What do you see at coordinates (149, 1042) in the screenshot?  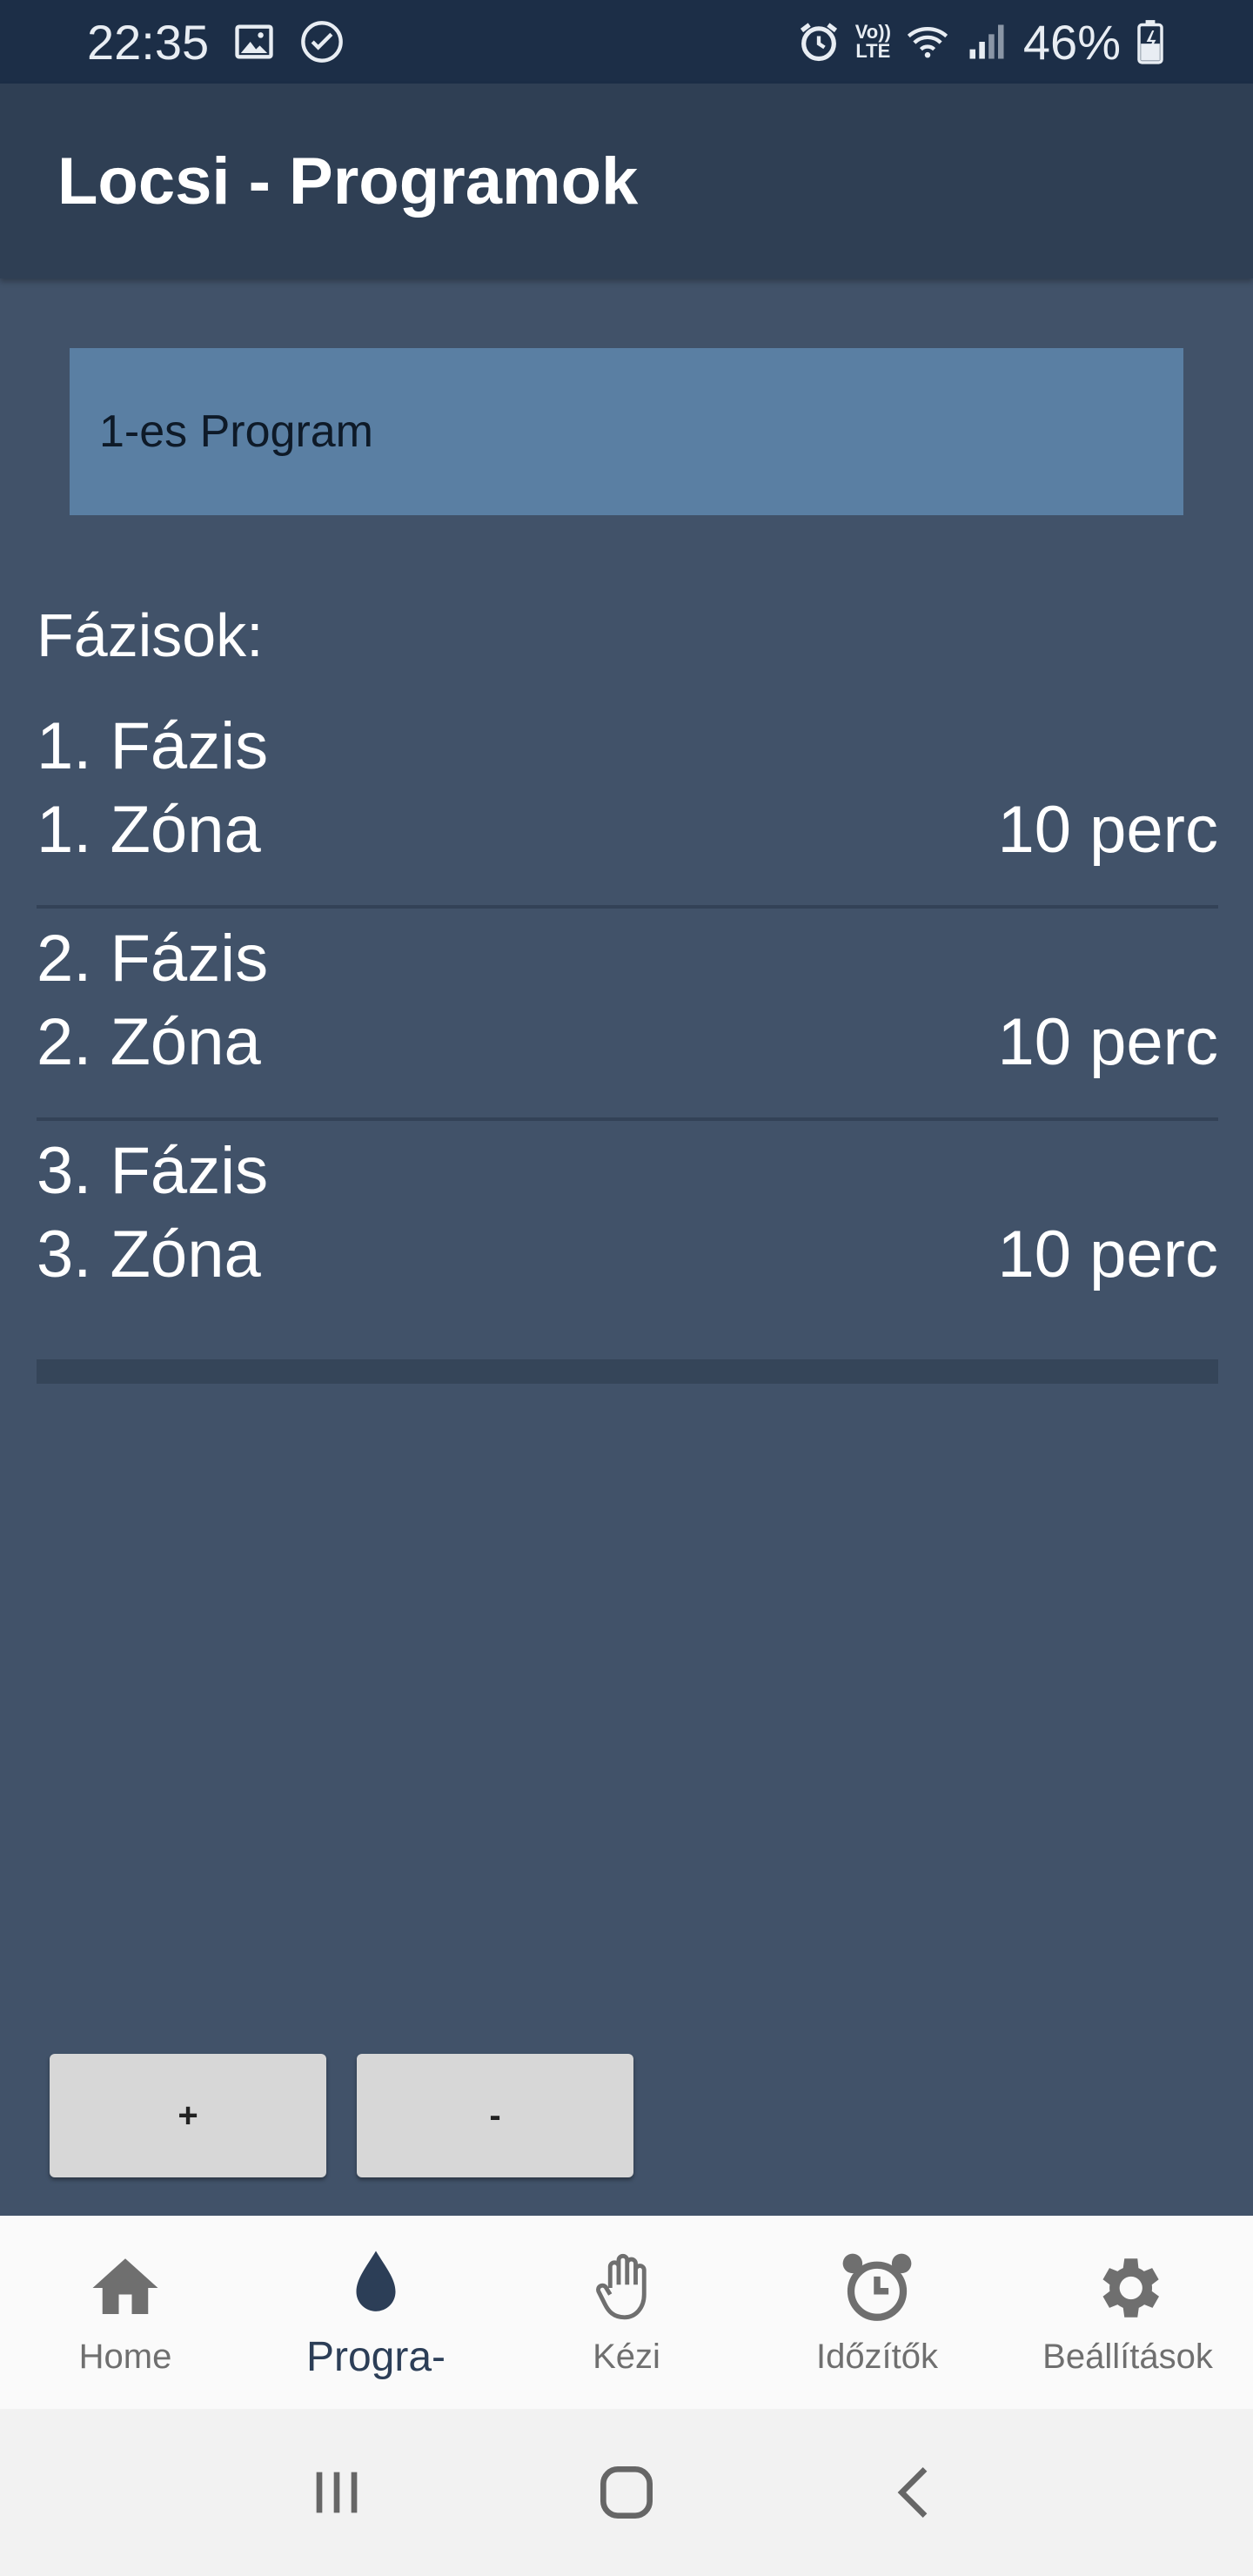 I see `zone-label: 2. Zóna` at bounding box center [149, 1042].